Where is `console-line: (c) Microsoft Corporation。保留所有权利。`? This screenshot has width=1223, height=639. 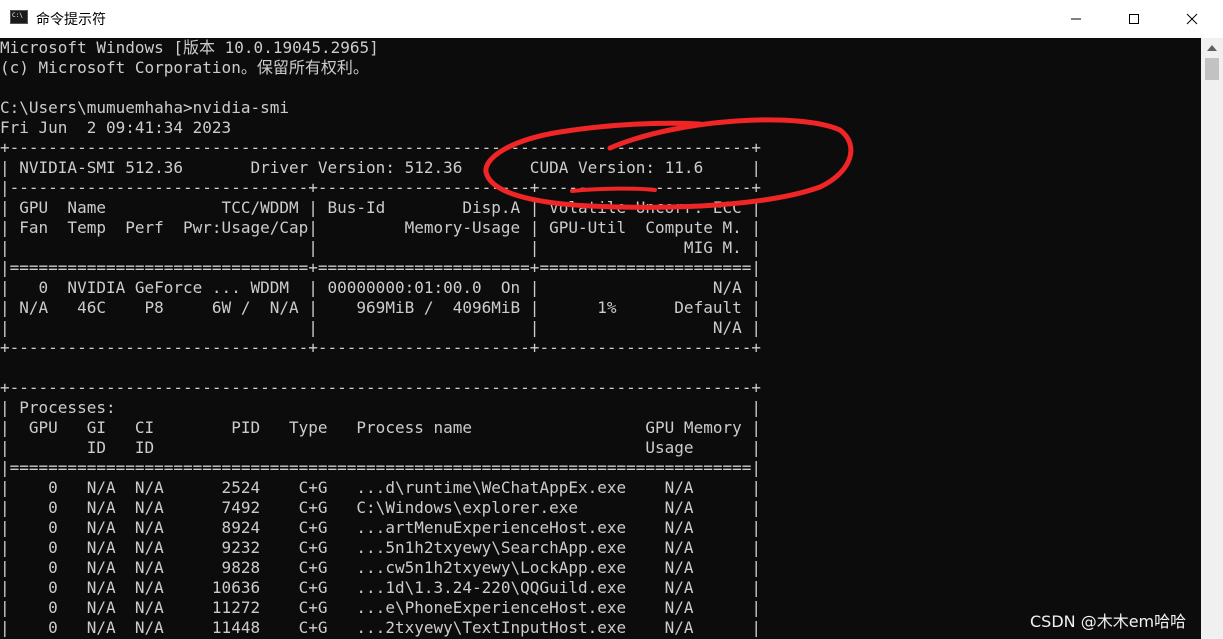
console-line: (c) Microsoft Corporation。保留所有权利。 is located at coordinates (184, 67).